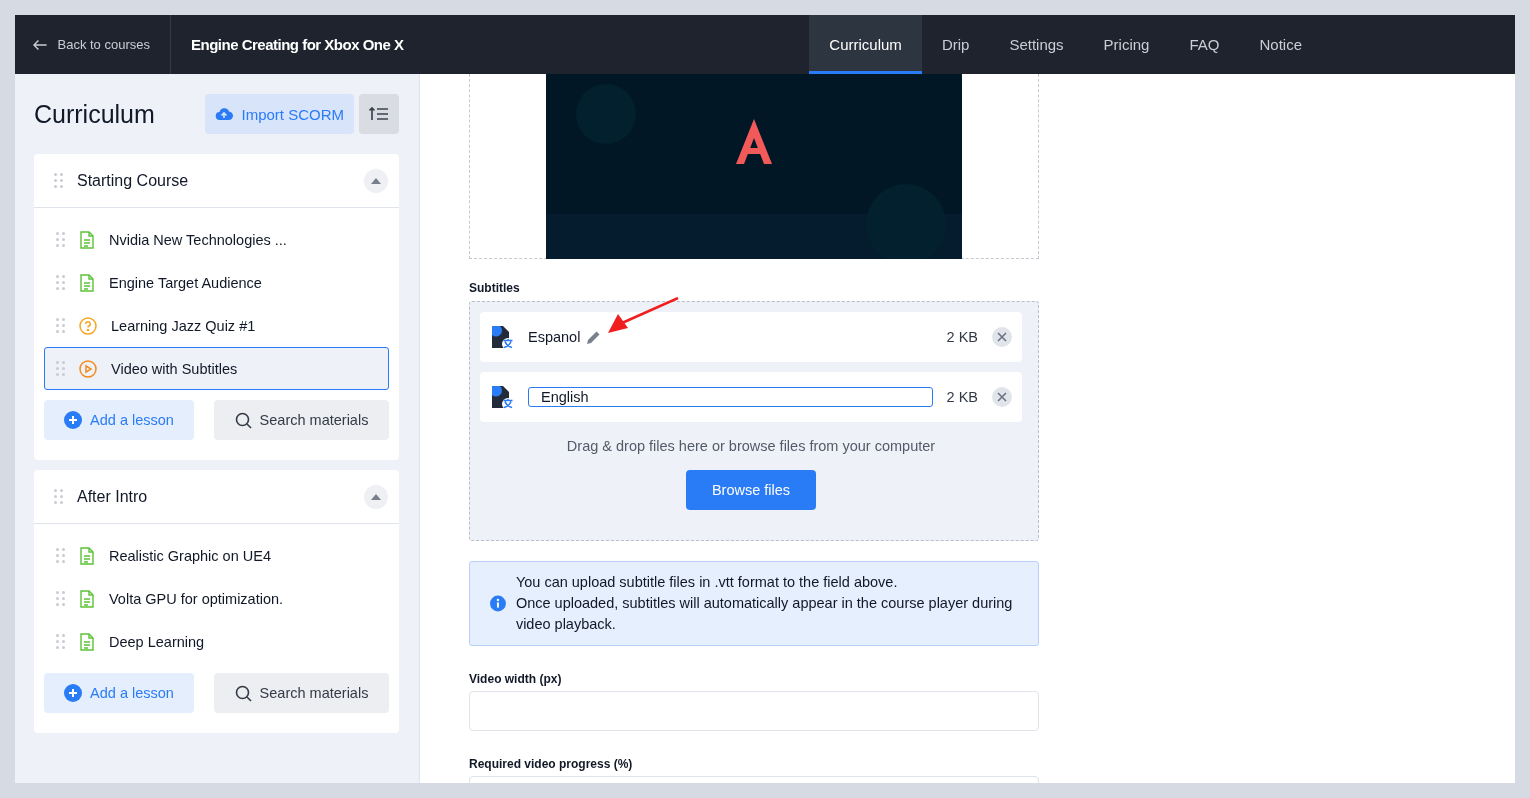 The width and height of the screenshot is (1530, 798). I want to click on cloud-upload-icon, so click(224, 114).